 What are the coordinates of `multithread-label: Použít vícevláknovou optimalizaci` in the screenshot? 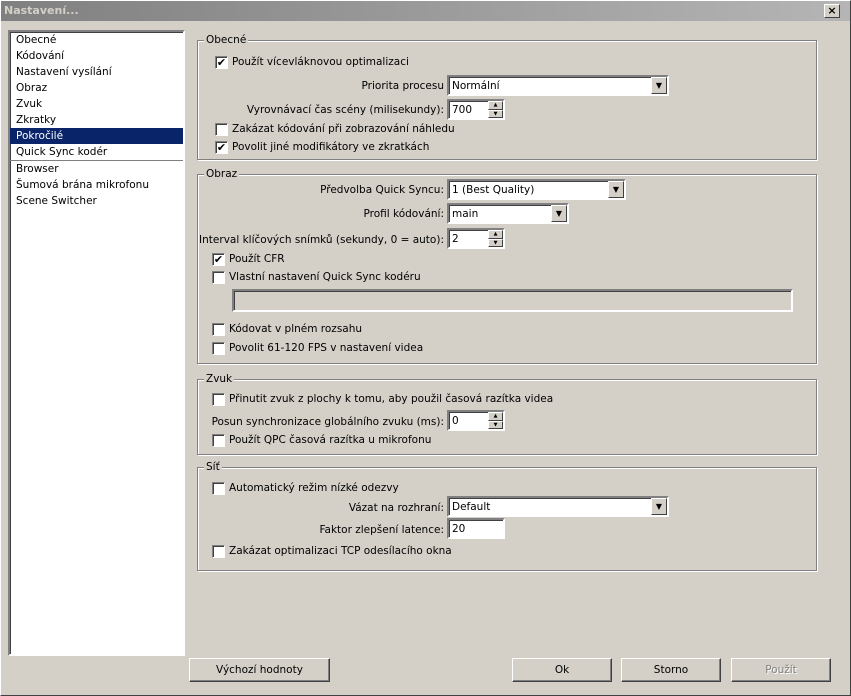 It's located at (320, 62).